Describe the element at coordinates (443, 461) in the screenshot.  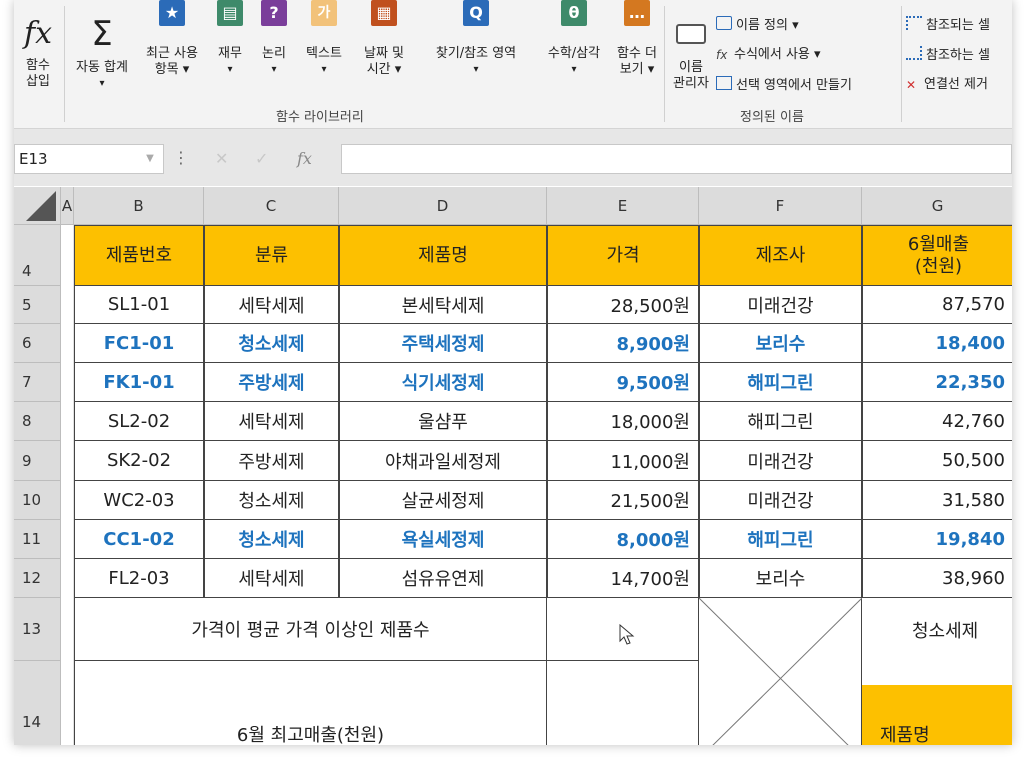
I see `data-cell-d9: 야채과일세정제` at that location.